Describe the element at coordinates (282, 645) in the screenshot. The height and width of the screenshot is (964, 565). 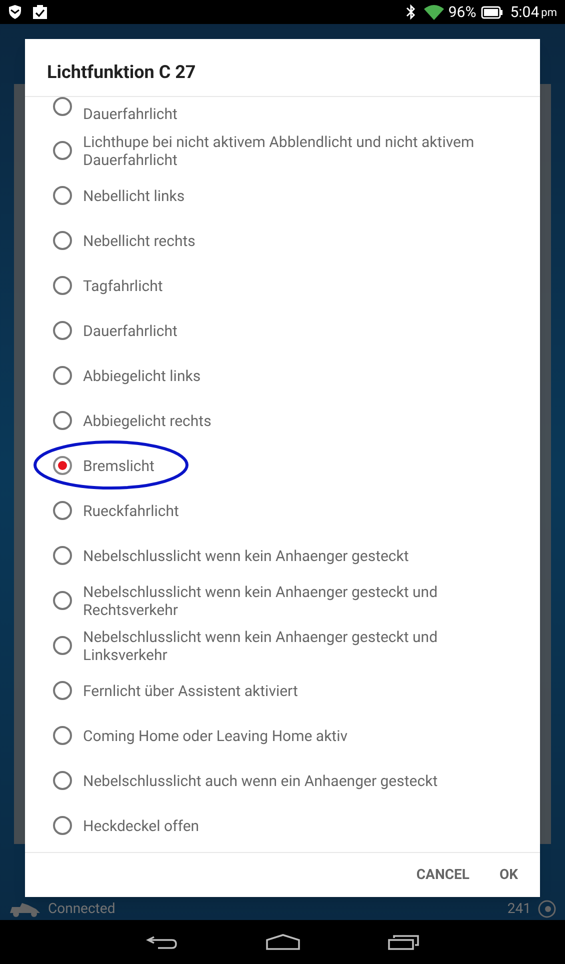
I see `radio-option: Nebelschlusslicht wenn kein Anhaenger gesteckt und Linksverkehr` at that location.